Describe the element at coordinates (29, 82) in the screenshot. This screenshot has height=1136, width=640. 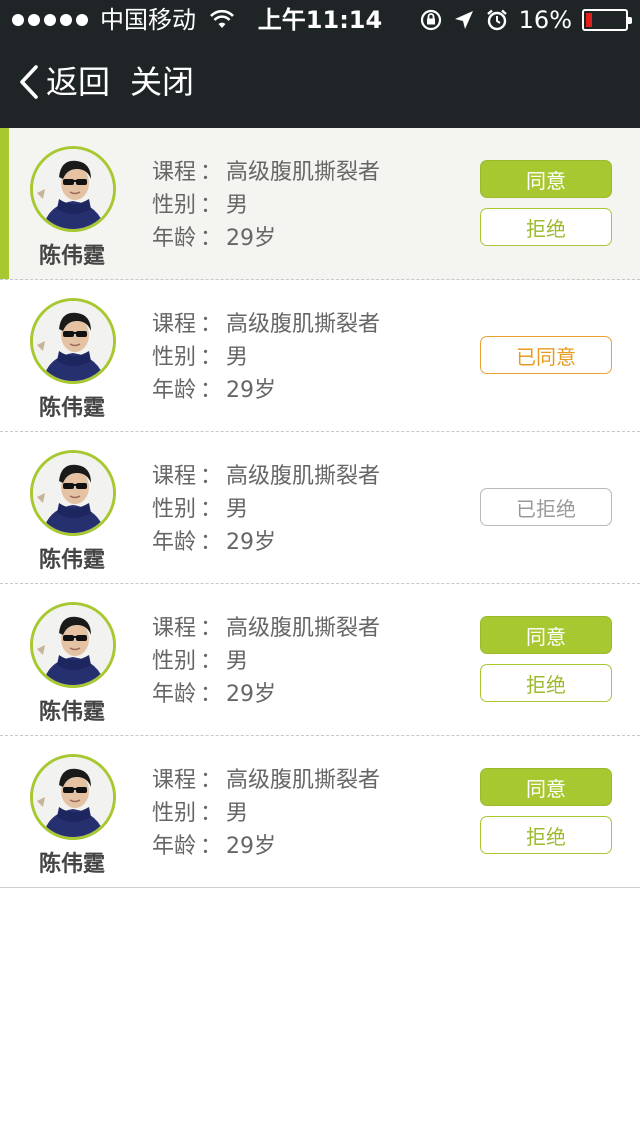
I see `chevron-left-icon` at that location.